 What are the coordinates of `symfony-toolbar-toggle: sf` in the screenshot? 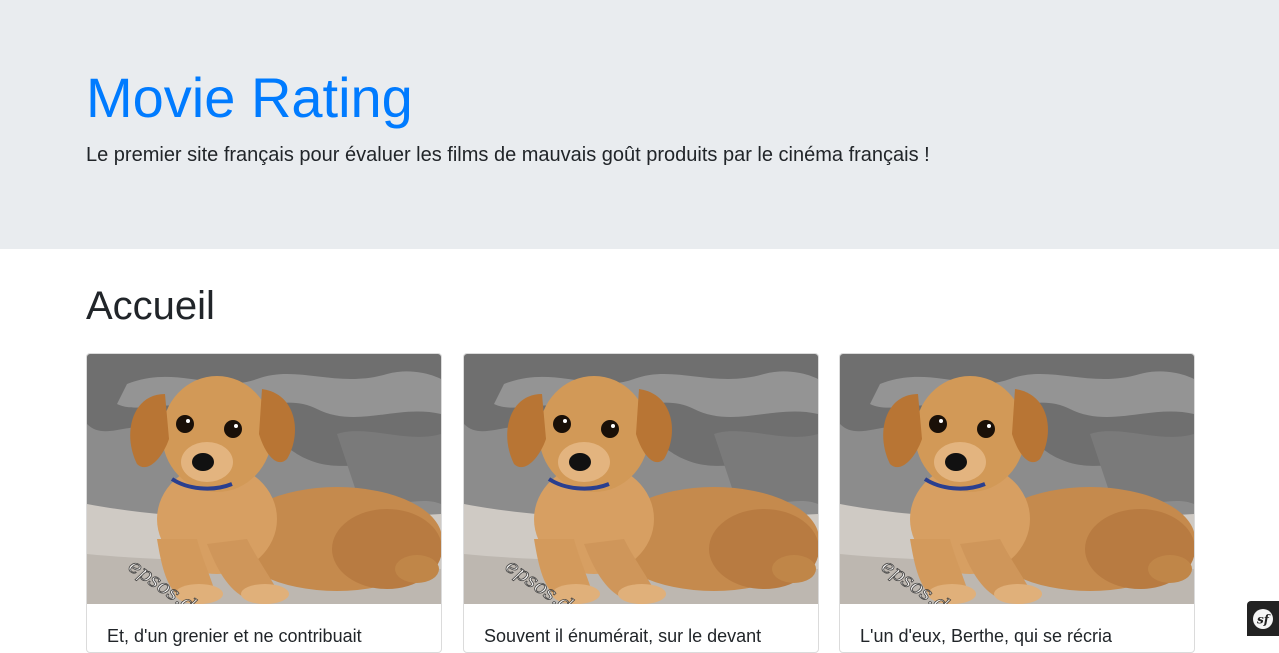 It's located at (1263, 618).